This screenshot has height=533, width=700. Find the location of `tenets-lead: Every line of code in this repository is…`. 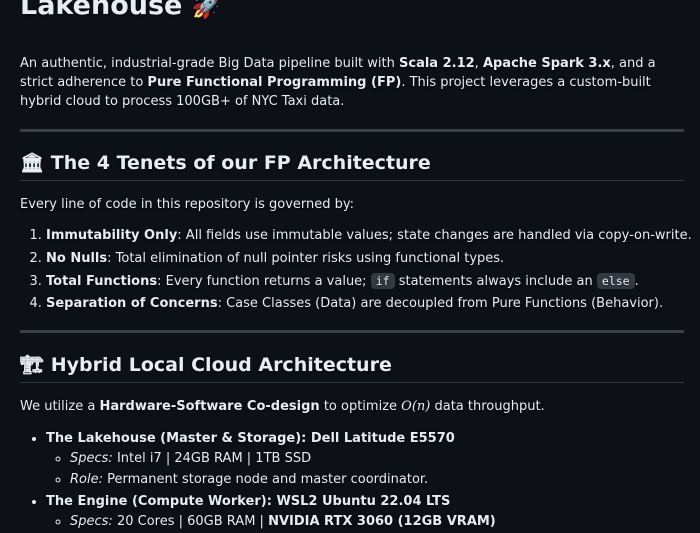

tenets-lead: Every line of code in this repository is… is located at coordinates (187, 204).